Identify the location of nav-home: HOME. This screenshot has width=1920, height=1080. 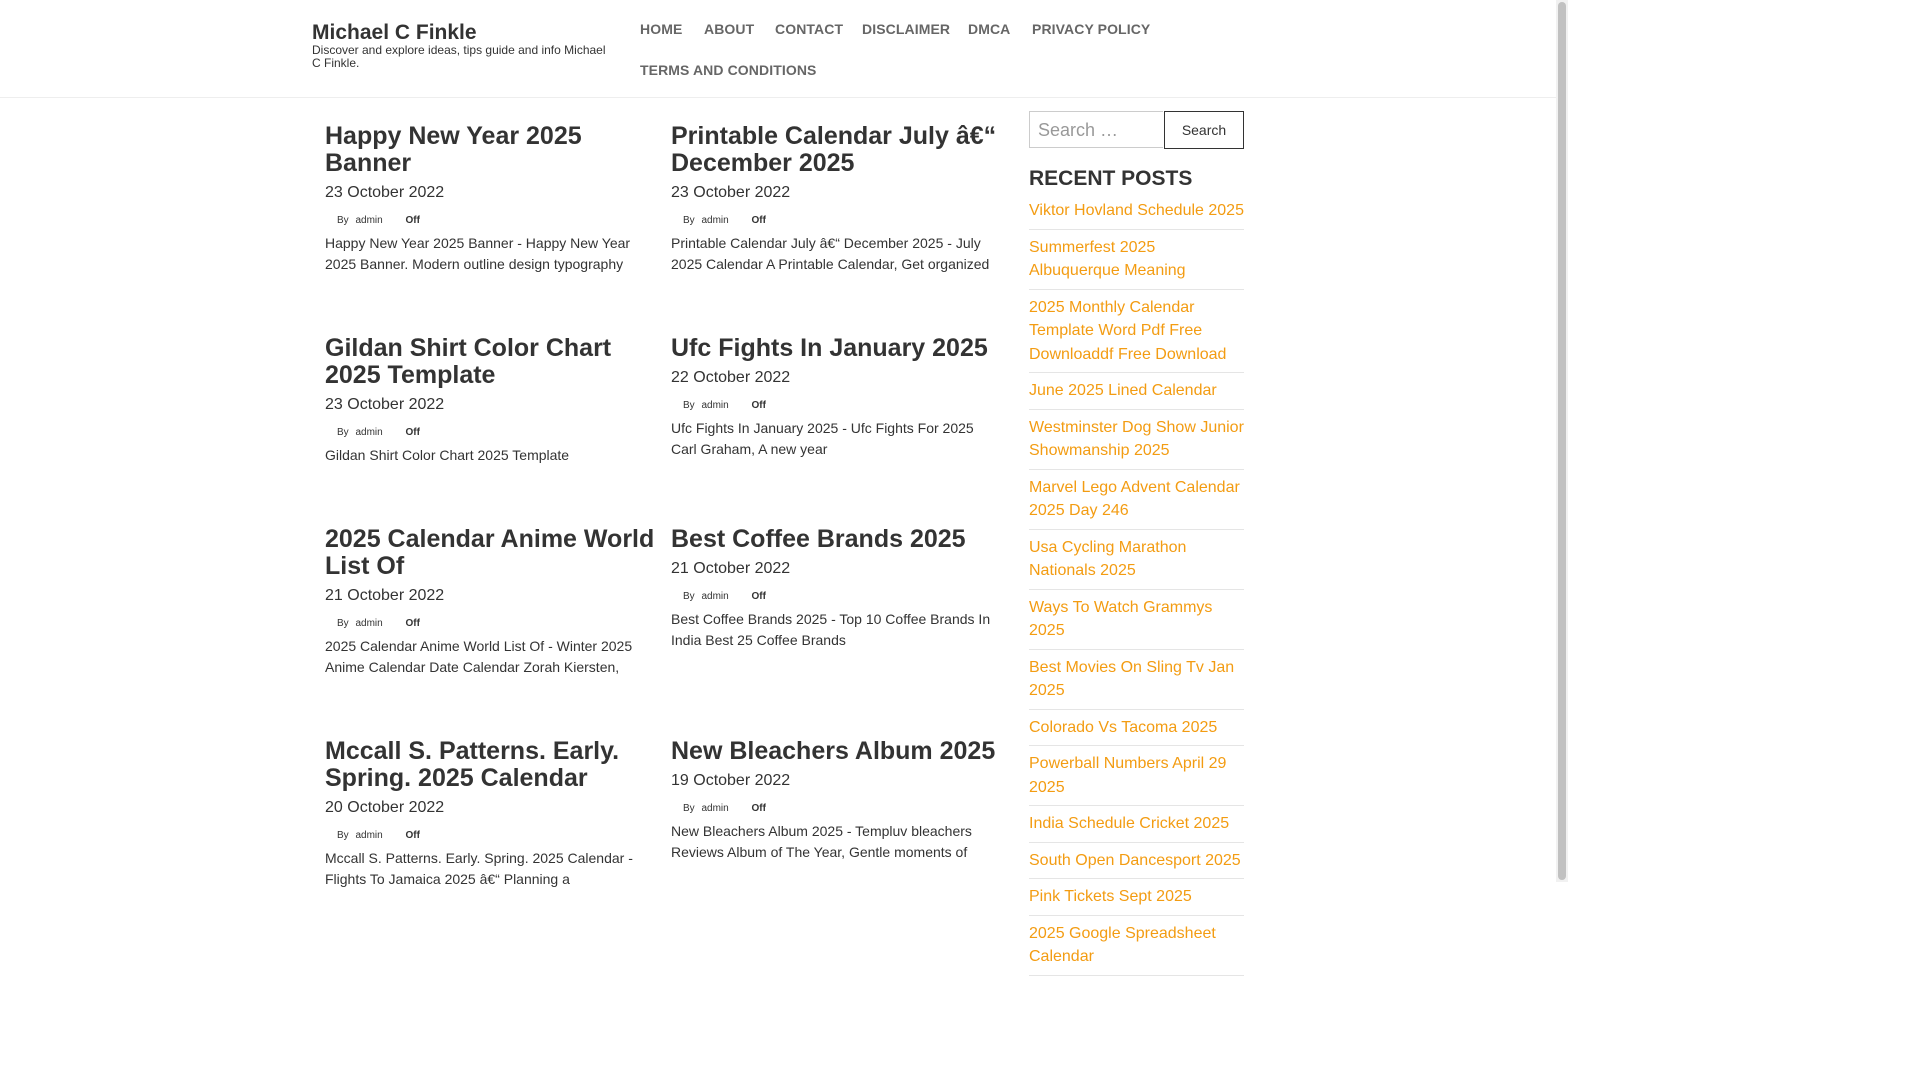
(661, 29).